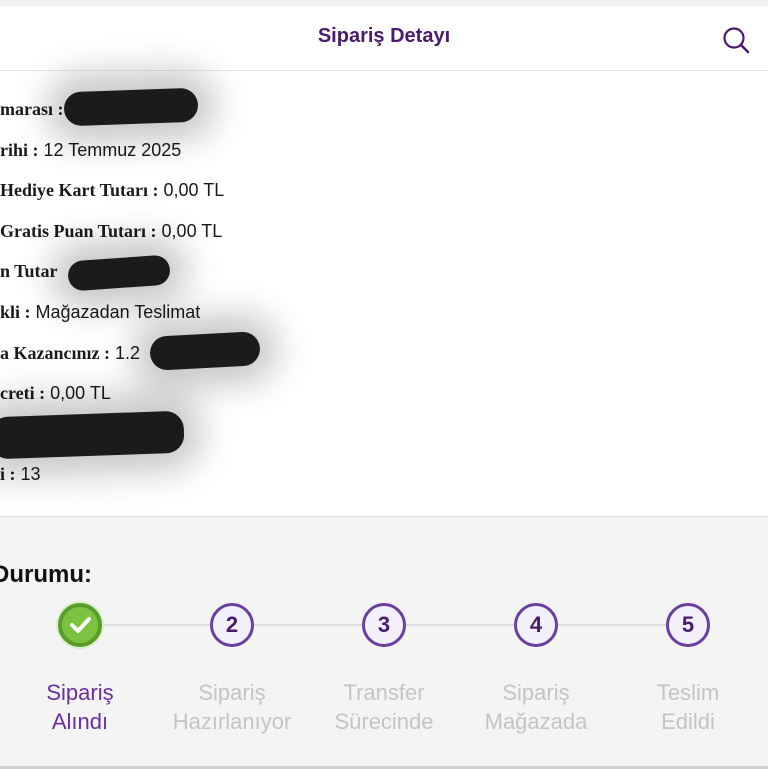 This screenshot has width=768, height=769. What do you see at coordinates (80, 625) in the screenshot?
I see `step-1-check-icon` at bounding box center [80, 625].